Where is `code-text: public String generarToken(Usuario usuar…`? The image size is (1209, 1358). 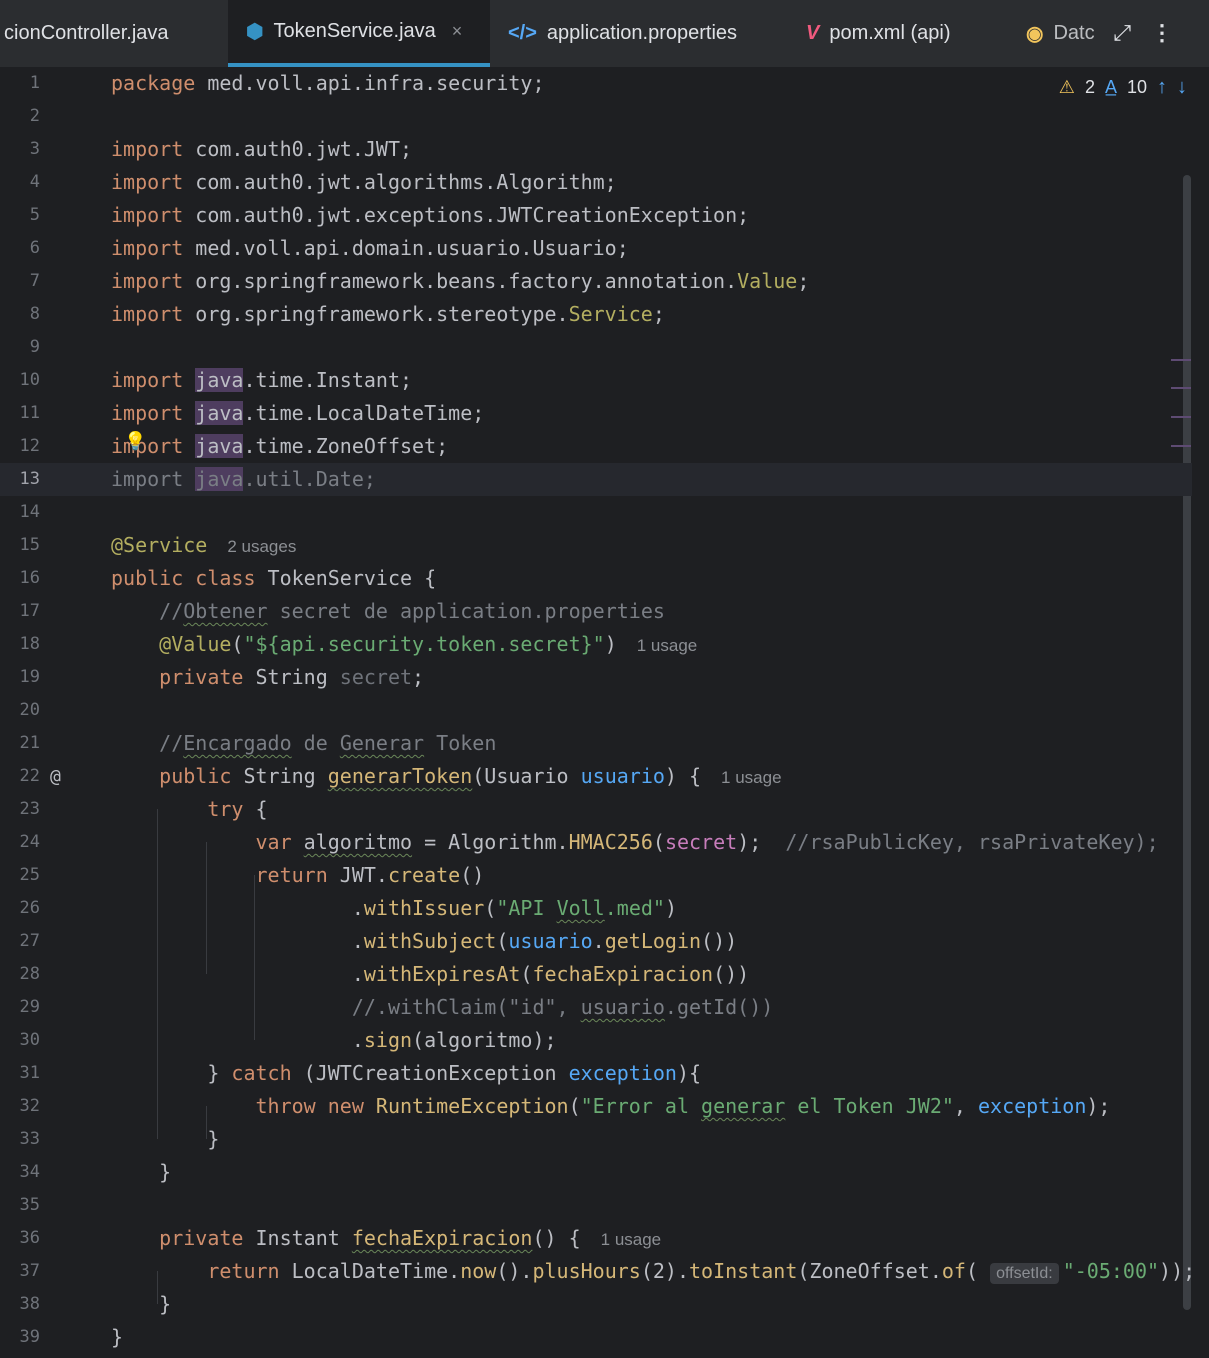 code-text: public String generarToken(Usuario usuar… is located at coordinates (446, 777).